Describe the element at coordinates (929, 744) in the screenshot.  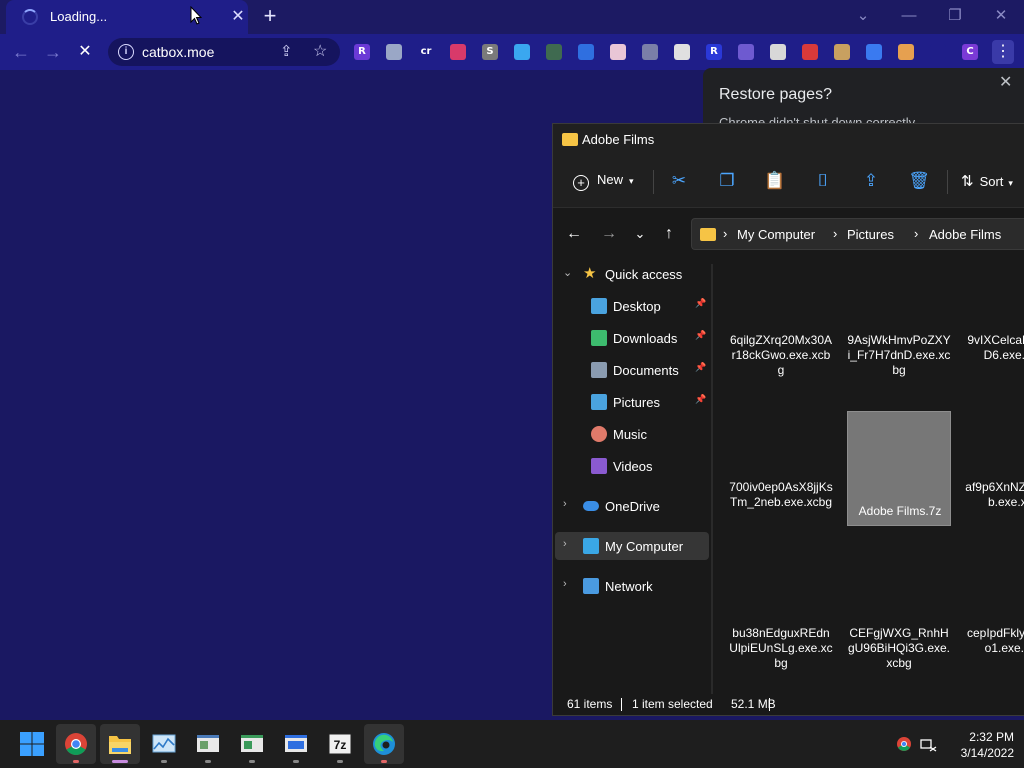
I see `network-volume-icon` at that location.